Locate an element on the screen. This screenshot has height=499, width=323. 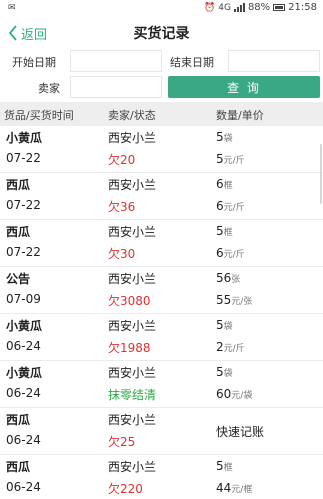
column-header-goods: 货品/买货时间 is located at coordinates (39, 115).